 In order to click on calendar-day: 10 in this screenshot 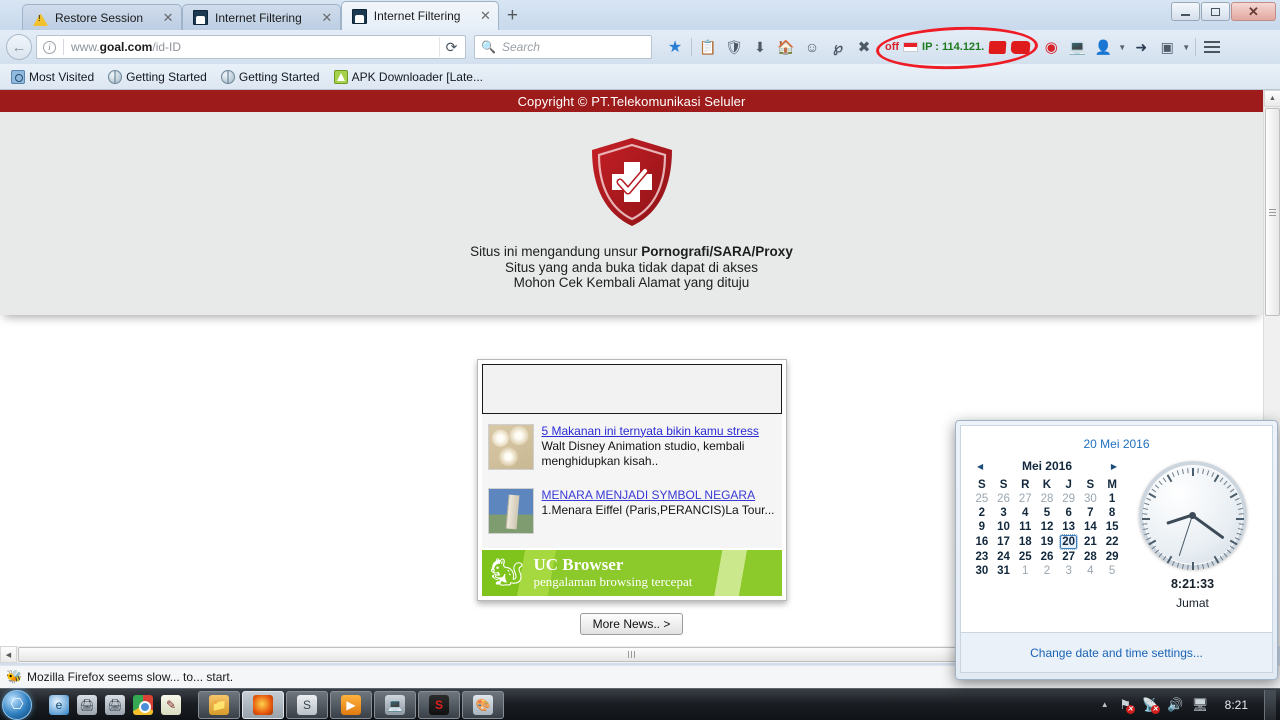, I will do `click(1004, 527)`.